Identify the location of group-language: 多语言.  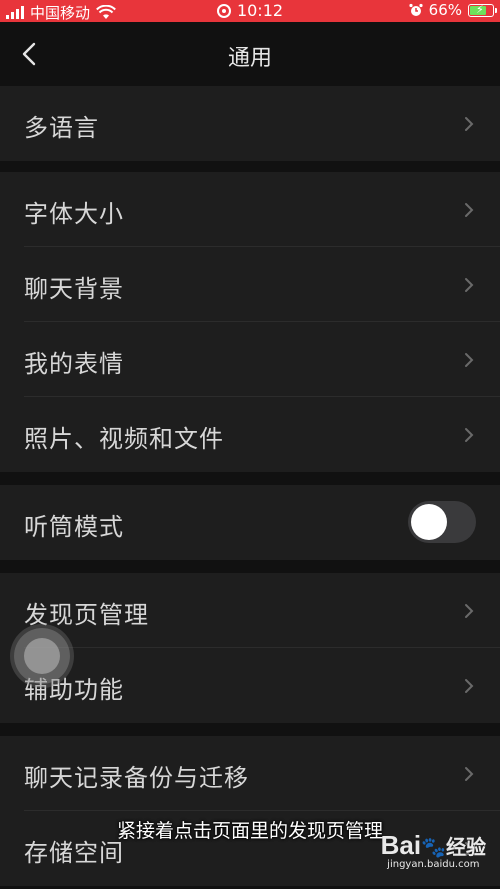
(250, 123).